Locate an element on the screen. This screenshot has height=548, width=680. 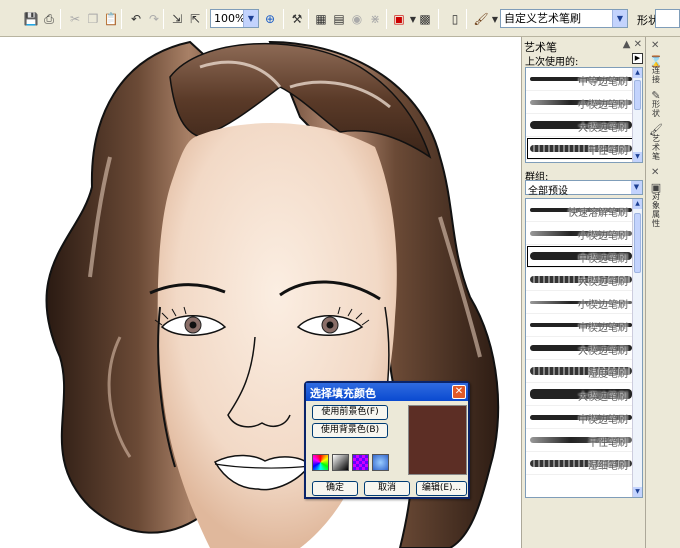
paste-icon: 📋 is located at coordinates (111, 19).